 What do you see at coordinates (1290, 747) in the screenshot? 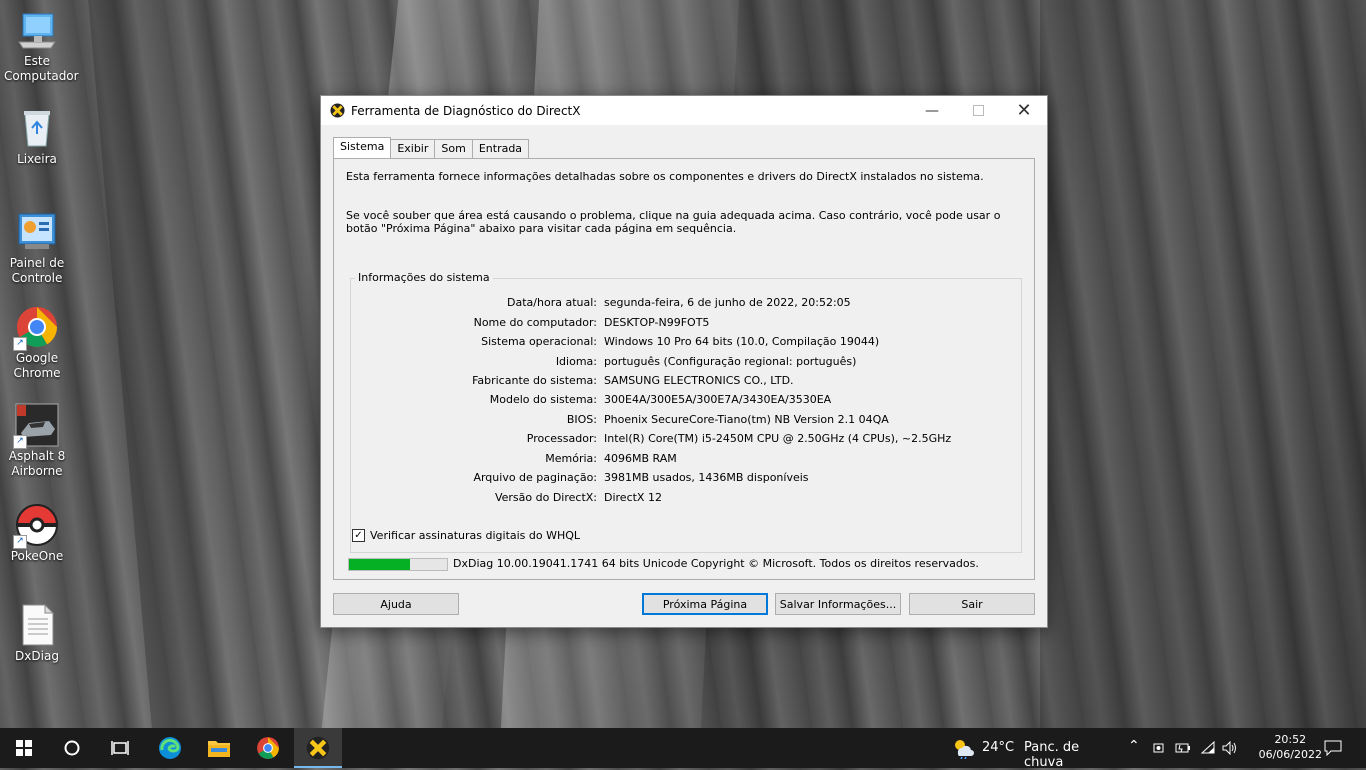
I see `clock: 20:52 06/06/2022` at bounding box center [1290, 747].